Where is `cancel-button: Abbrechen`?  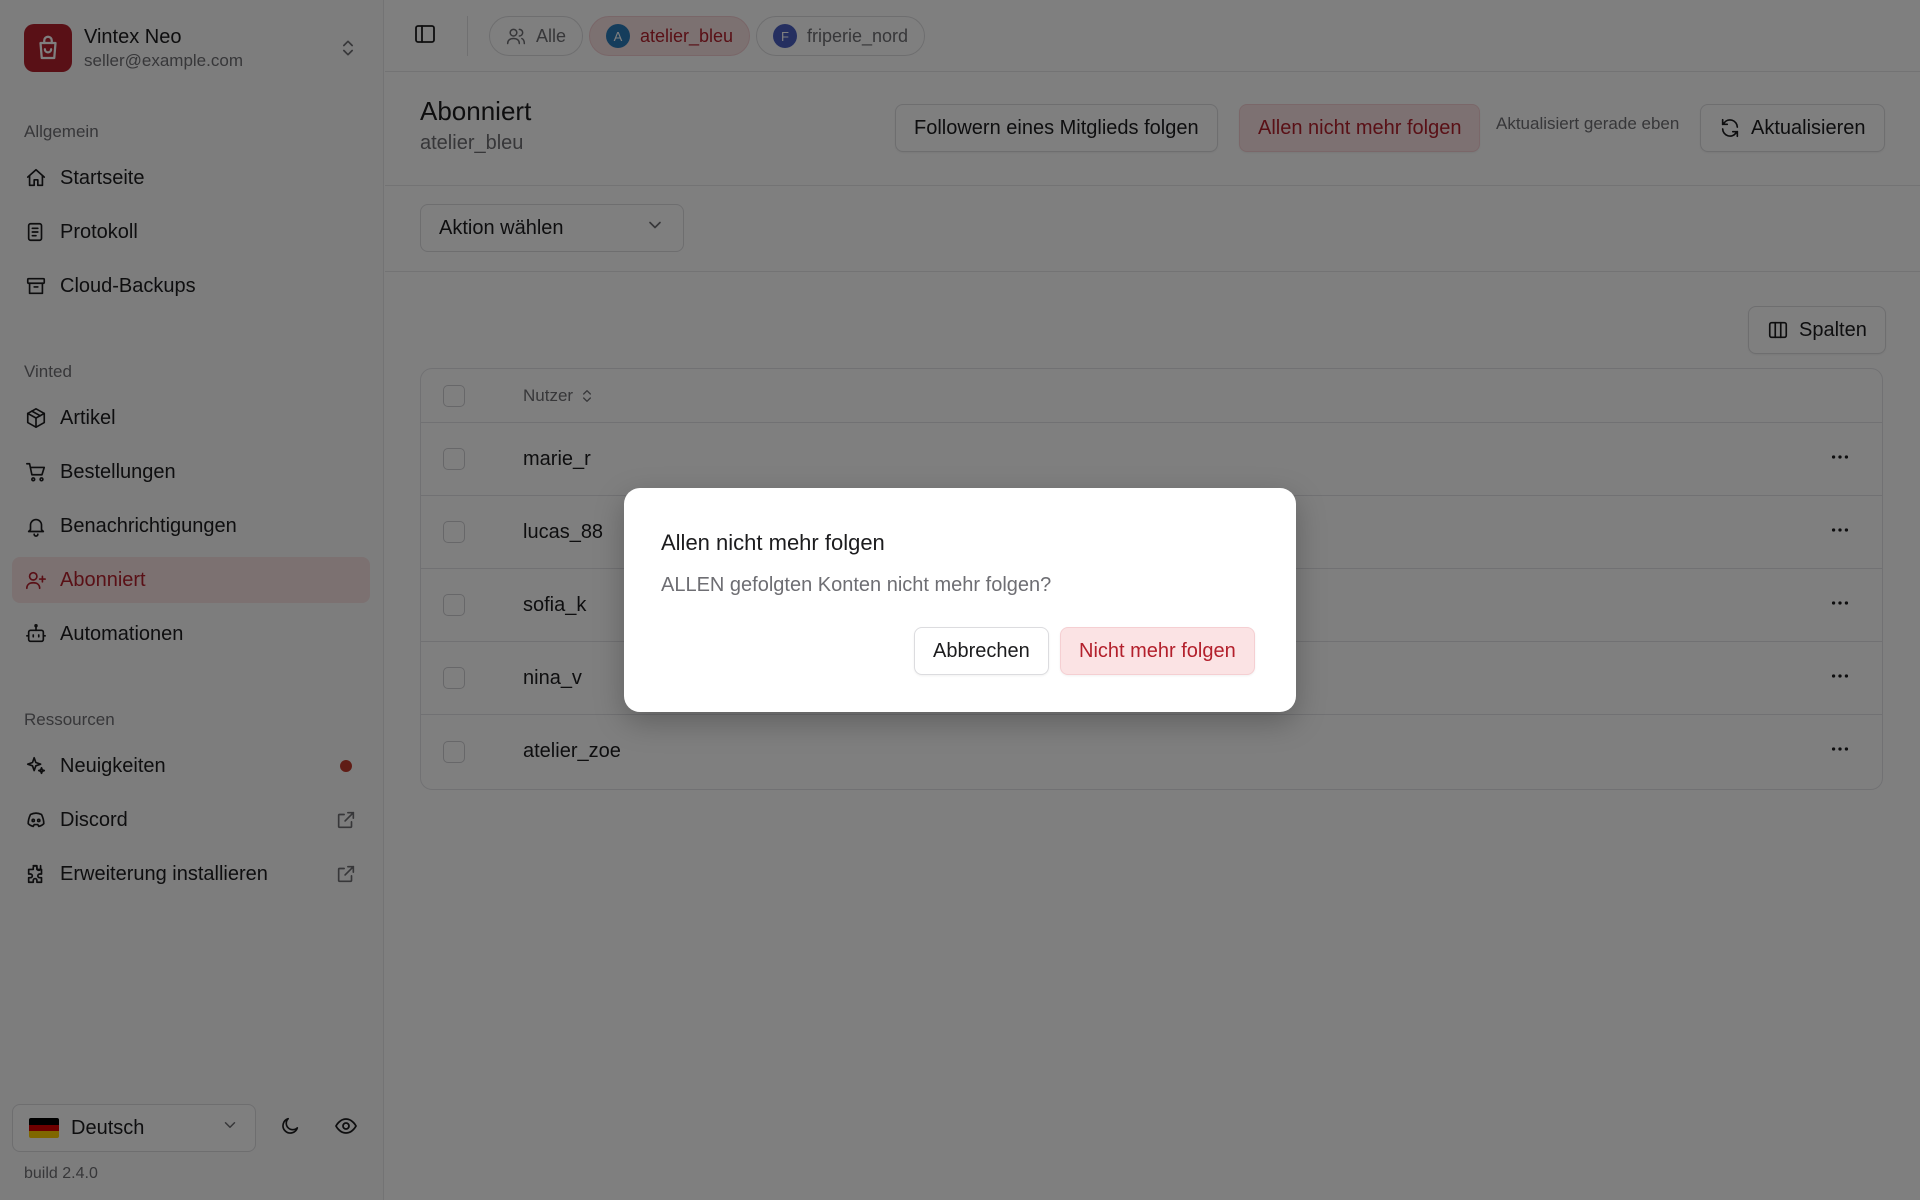 cancel-button: Abbrechen is located at coordinates (981, 651).